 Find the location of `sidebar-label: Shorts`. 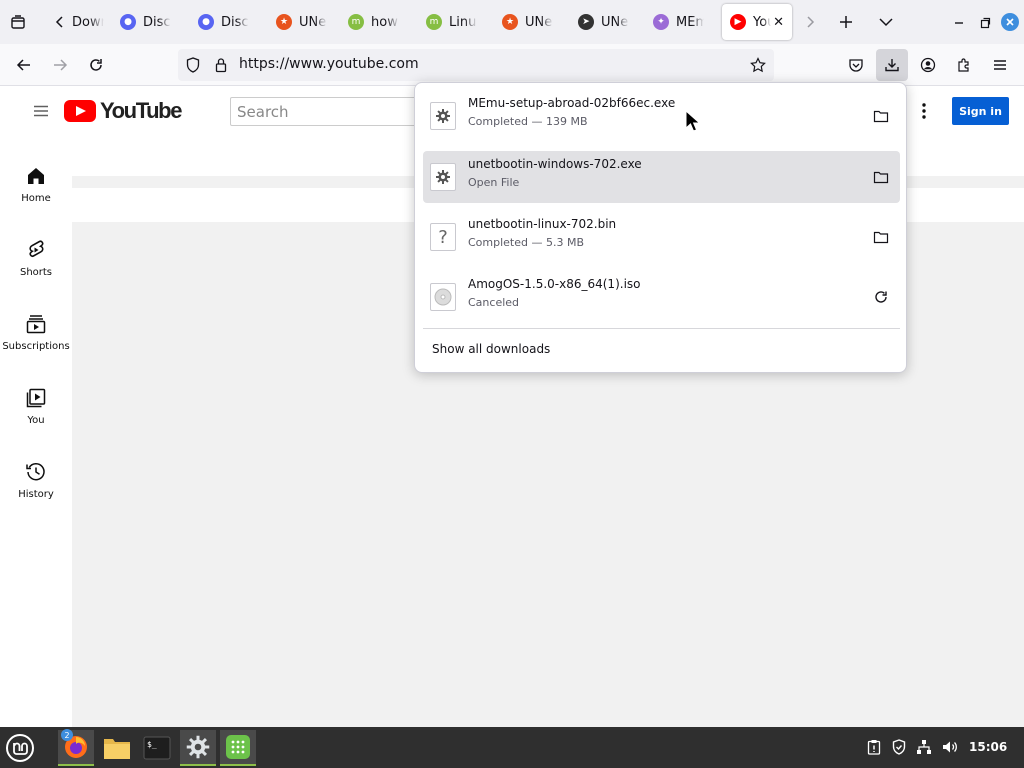

sidebar-label: Shorts is located at coordinates (36, 272).